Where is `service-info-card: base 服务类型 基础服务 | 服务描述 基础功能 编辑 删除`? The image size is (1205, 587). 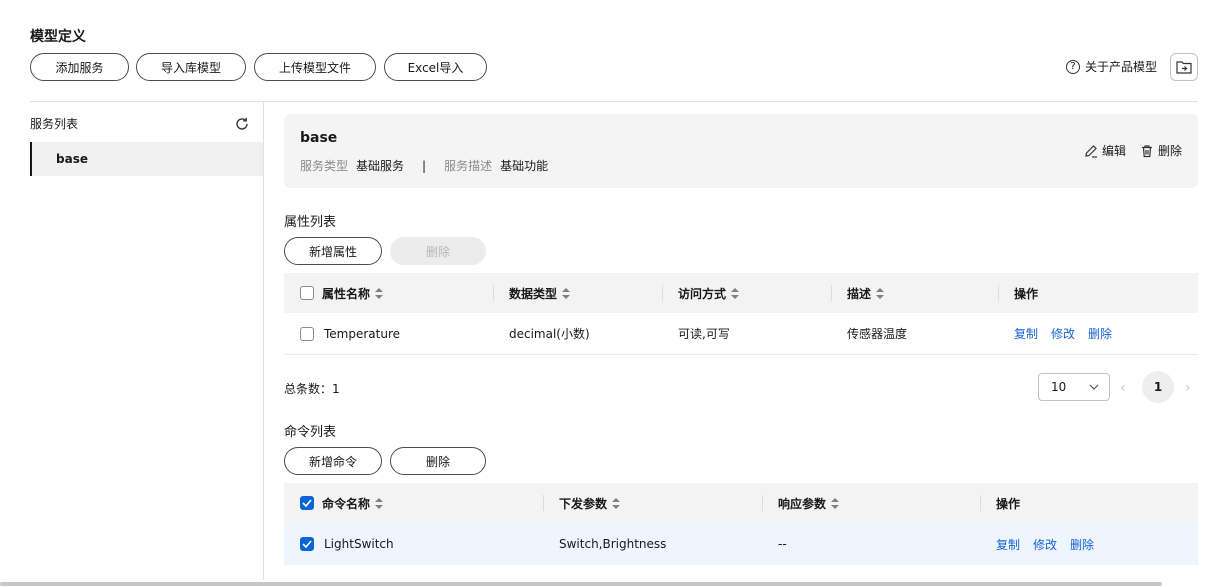
service-info-card: base 服务类型 基础服务 | 服务描述 基础功能 编辑 删除 is located at coordinates (741, 151).